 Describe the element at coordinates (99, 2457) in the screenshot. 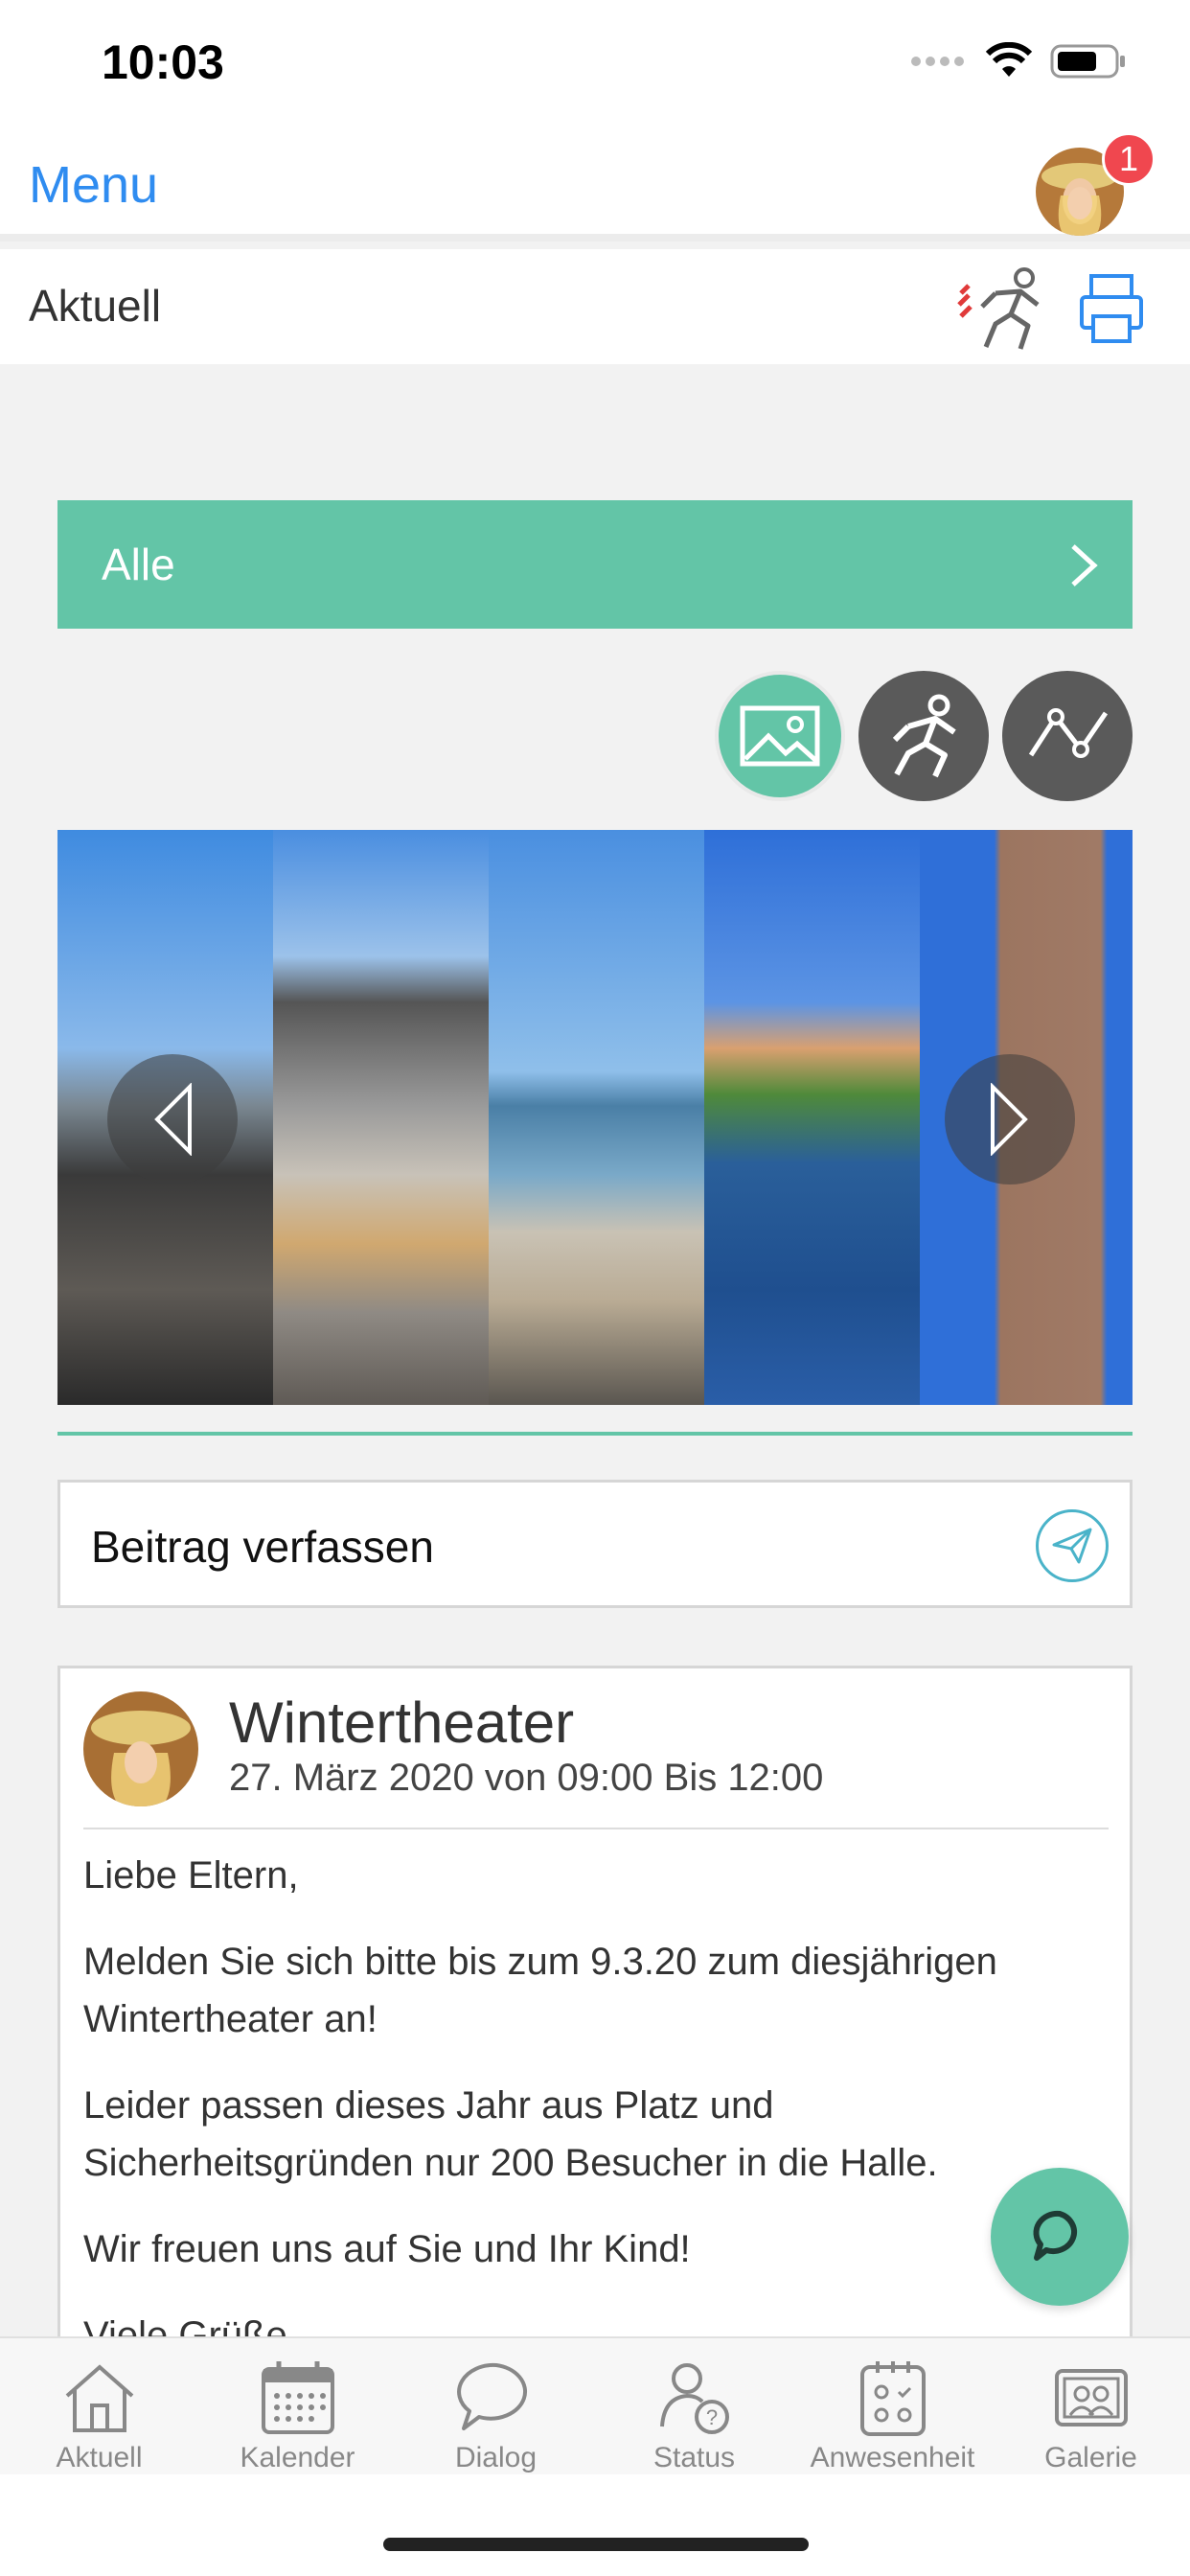

I see `tab-label: Aktuell` at that location.